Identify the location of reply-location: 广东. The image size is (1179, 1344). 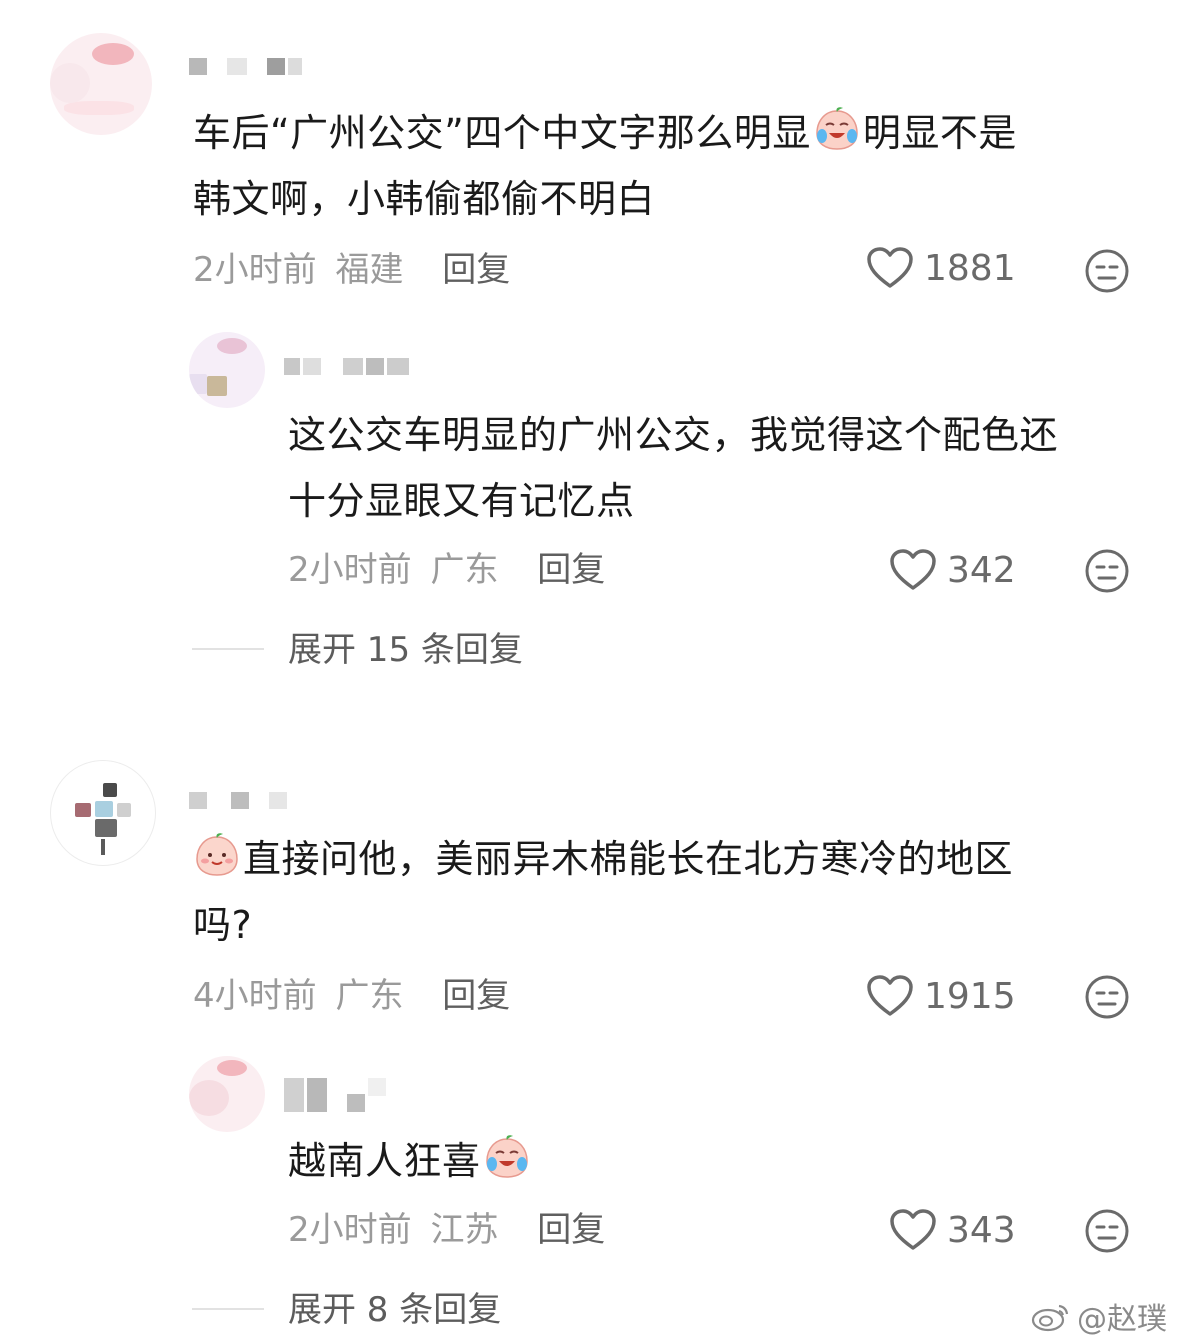
(464, 570).